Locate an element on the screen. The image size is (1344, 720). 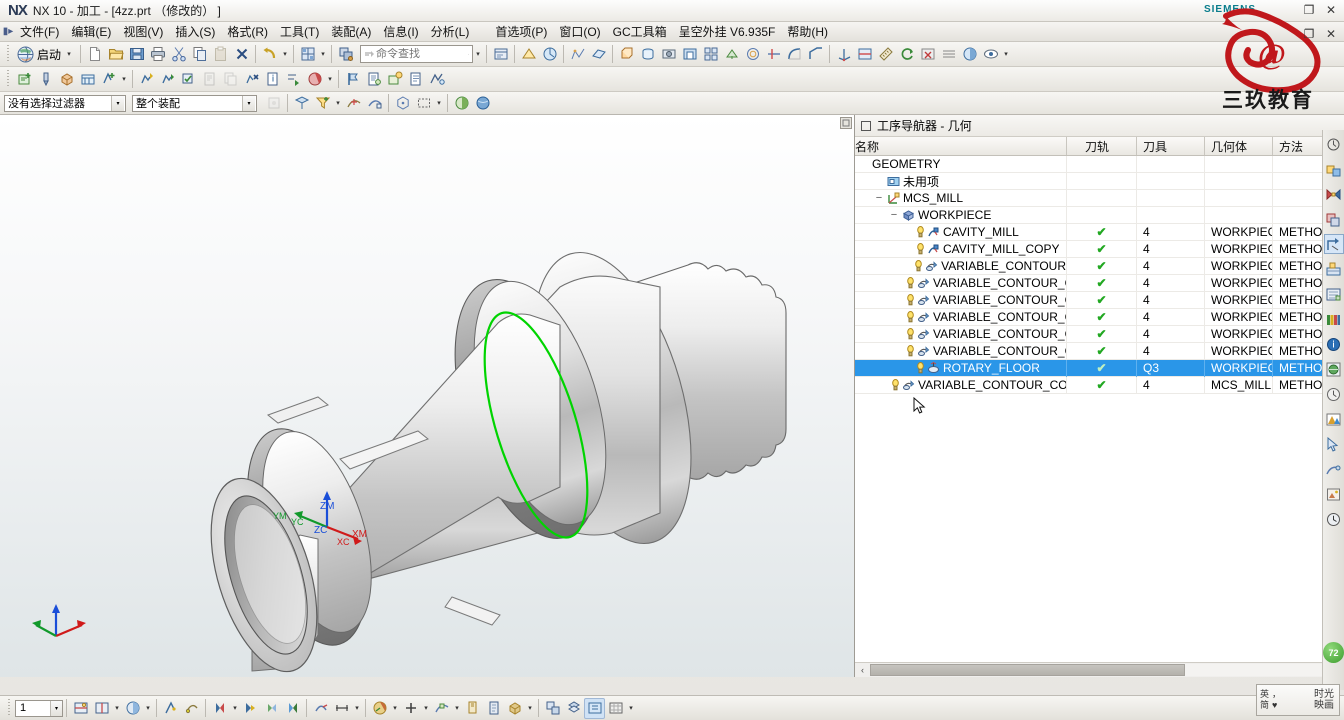
palette-icon is located at coordinates (1334, 319).